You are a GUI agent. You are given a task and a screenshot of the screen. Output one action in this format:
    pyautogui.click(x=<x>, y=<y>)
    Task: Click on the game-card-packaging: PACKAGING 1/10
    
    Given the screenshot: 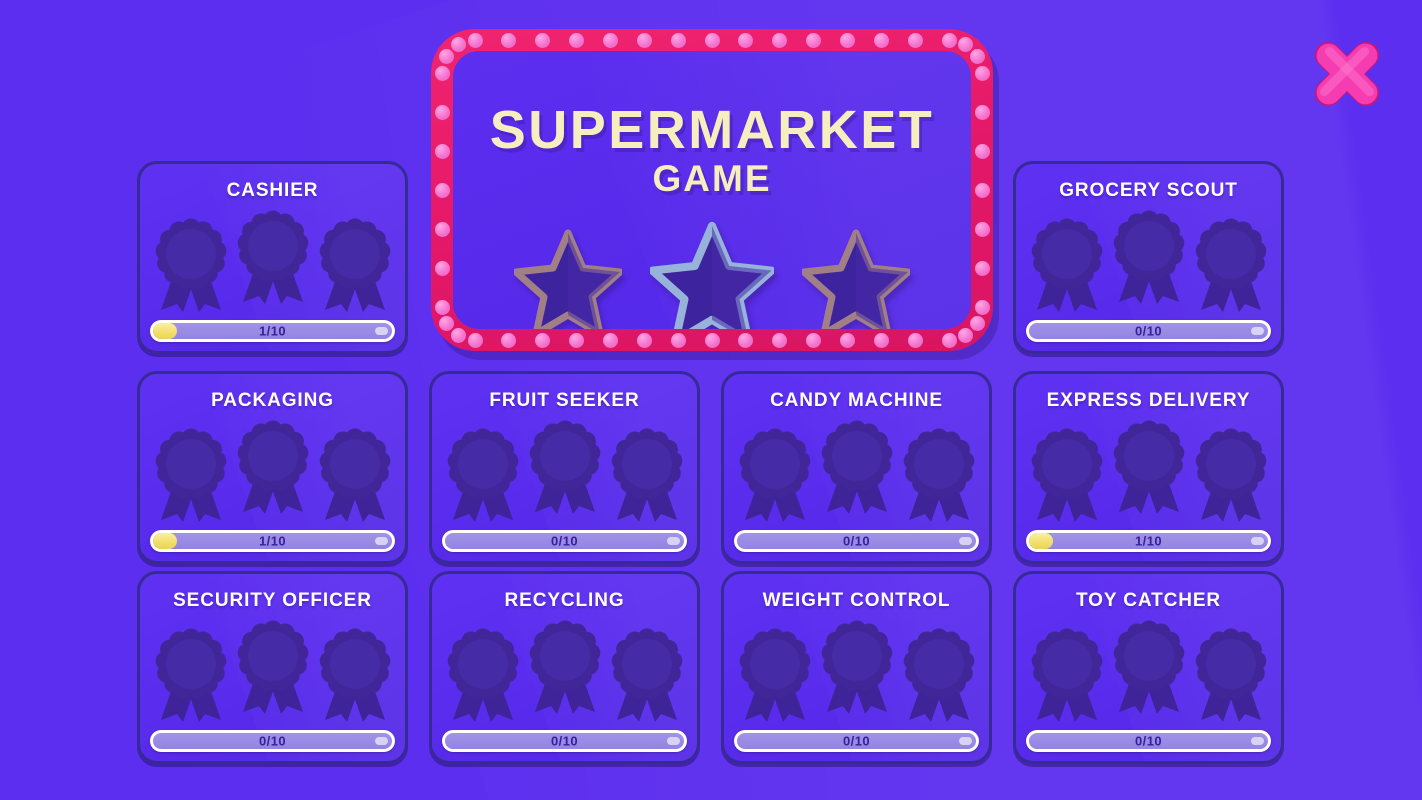 What is the action you would take?
    pyautogui.click(x=272, y=467)
    